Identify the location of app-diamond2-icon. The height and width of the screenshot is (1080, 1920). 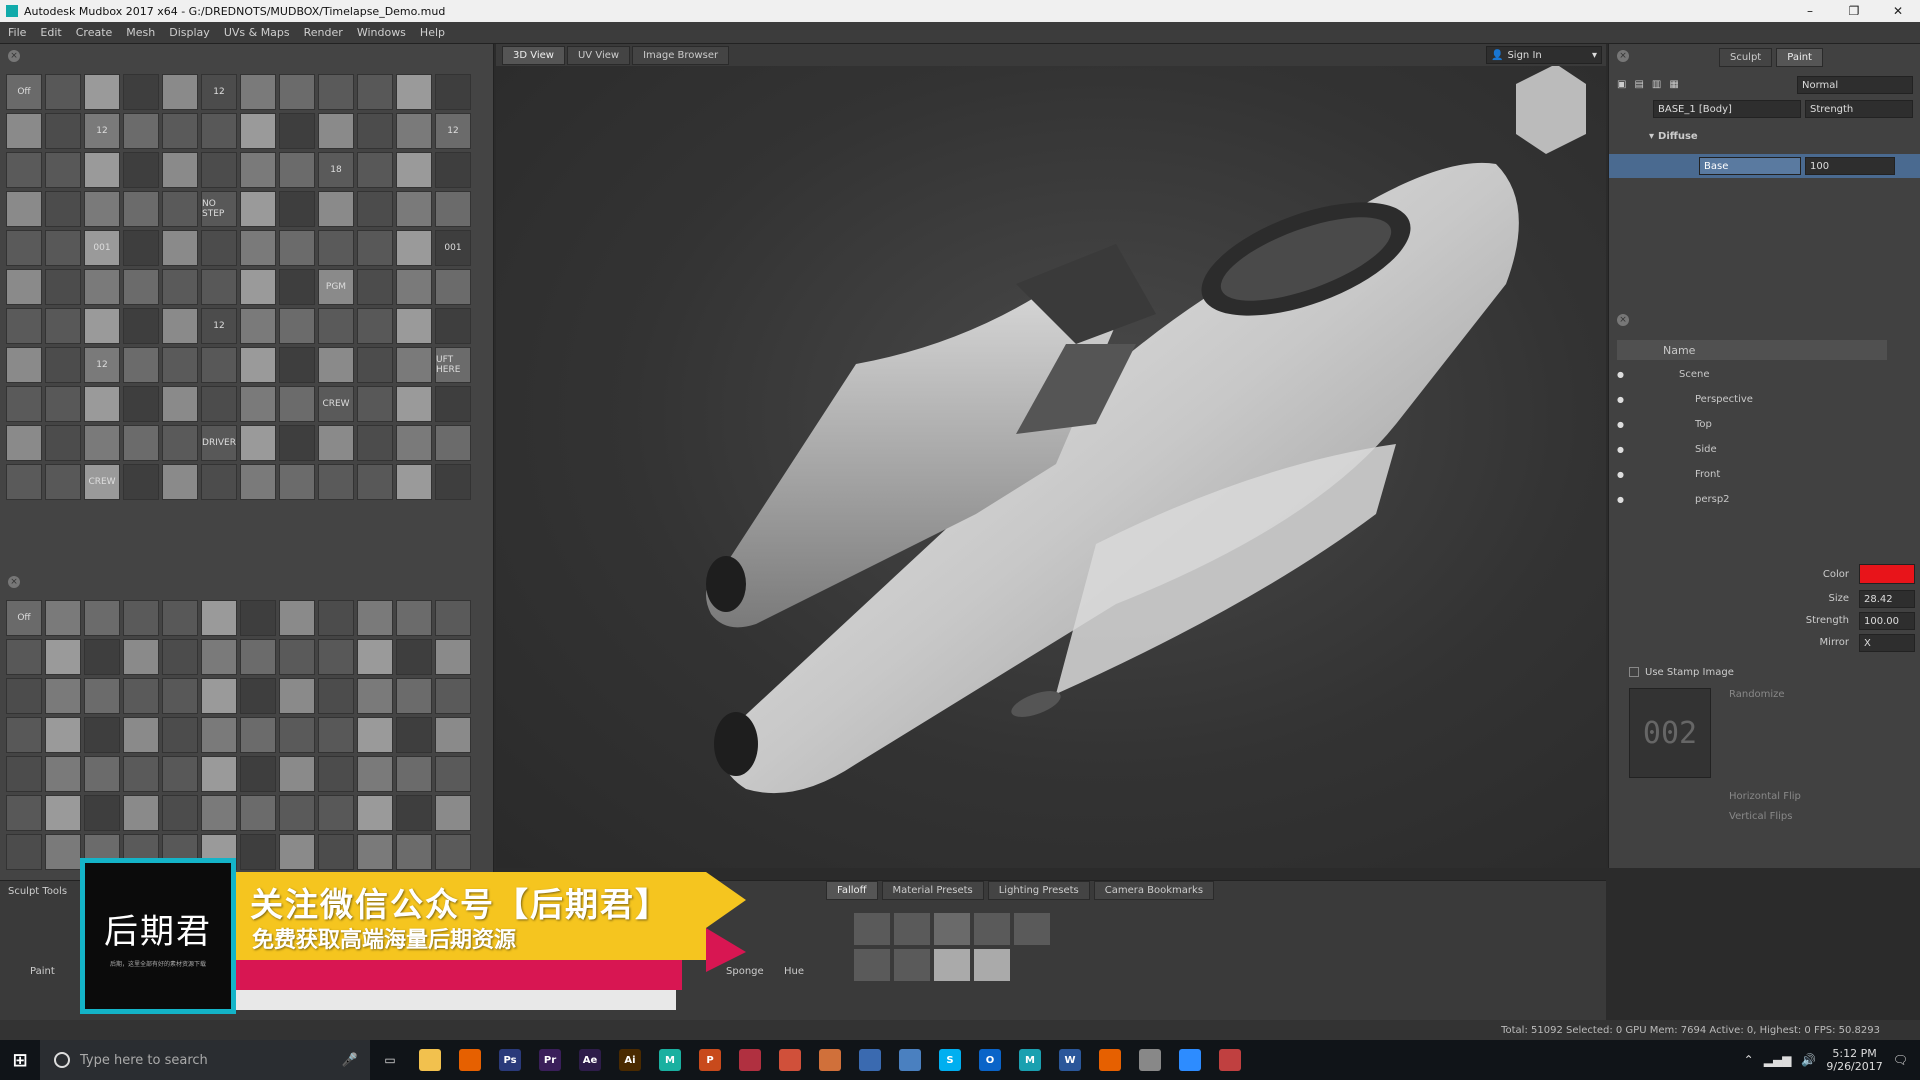
(1230, 1060).